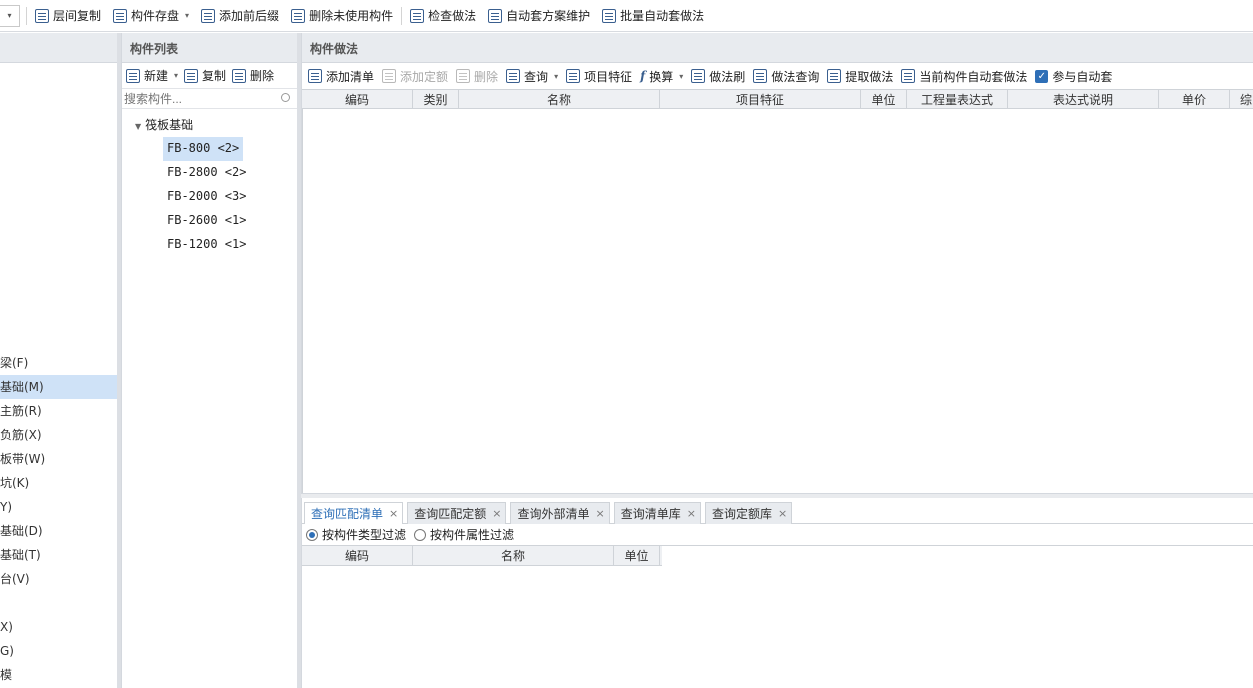 The image size is (1253, 688). I want to click on convert-label: 换算, so click(661, 76).